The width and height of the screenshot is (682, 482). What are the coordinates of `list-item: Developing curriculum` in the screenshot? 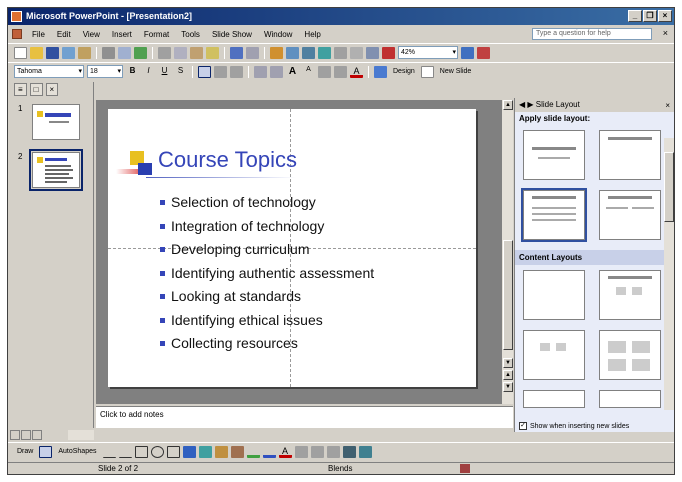 It's located at (267, 250).